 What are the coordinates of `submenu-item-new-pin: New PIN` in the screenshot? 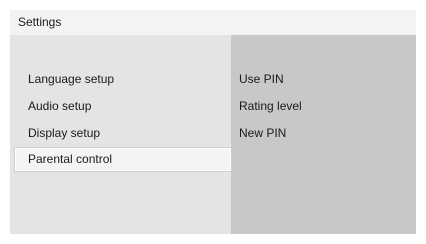 It's located at (324, 133).